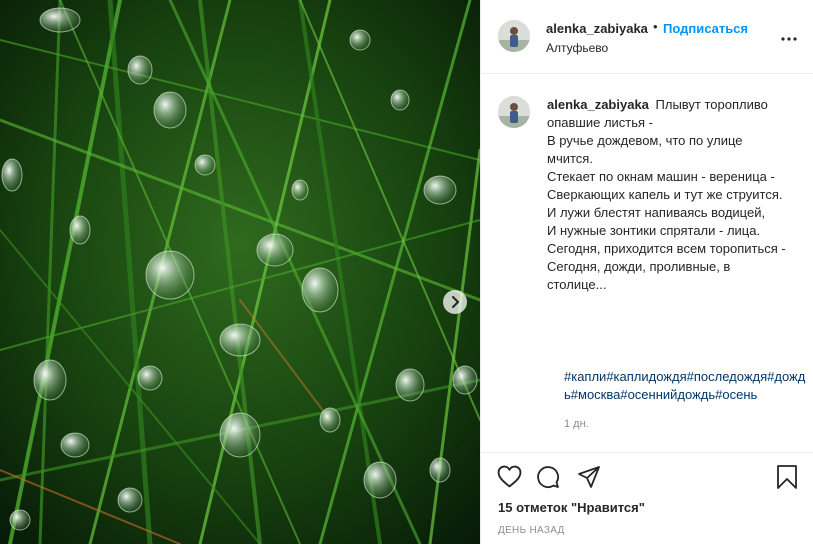 This screenshot has width=813, height=544. I want to click on more-options-button, so click(789, 37).